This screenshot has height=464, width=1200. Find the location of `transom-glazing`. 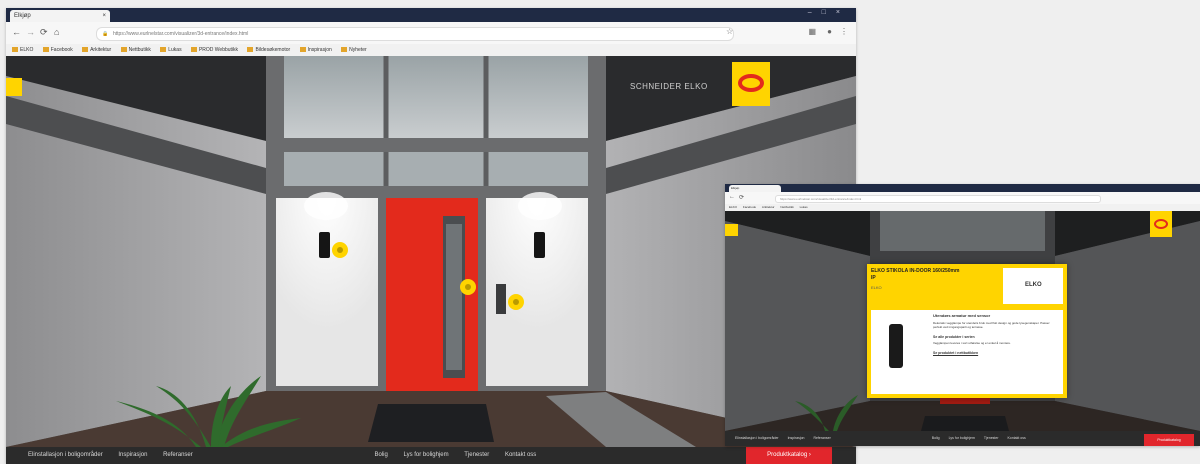

transom-glazing is located at coordinates (436, 169).